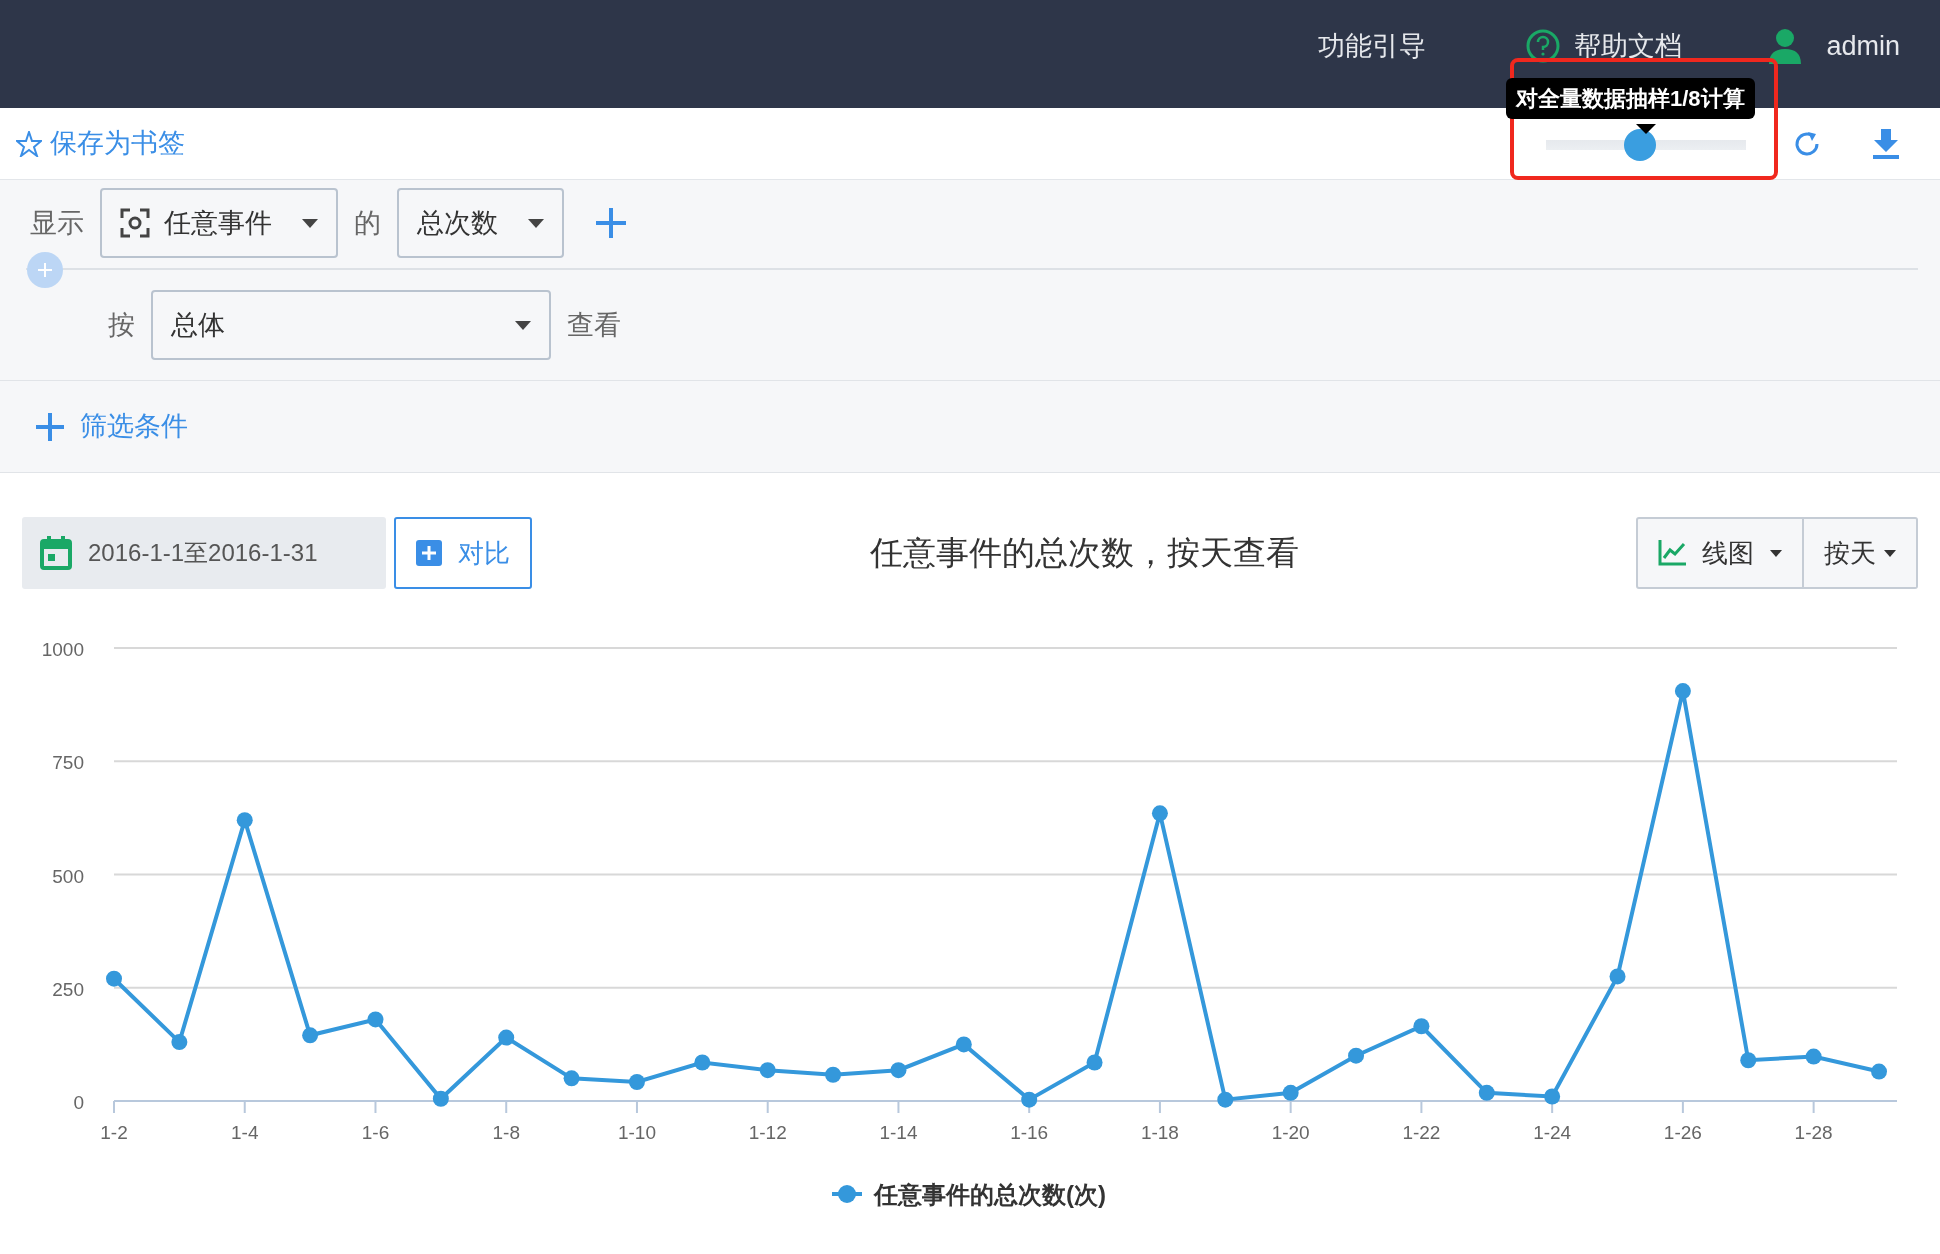 Image resolution: width=1940 pixels, height=1254 pixels. Describe the element at coordinates (1630, 98) in the screenshot. I see `slider-tooltip: 对全量数据抽样1/8计算` at that location.